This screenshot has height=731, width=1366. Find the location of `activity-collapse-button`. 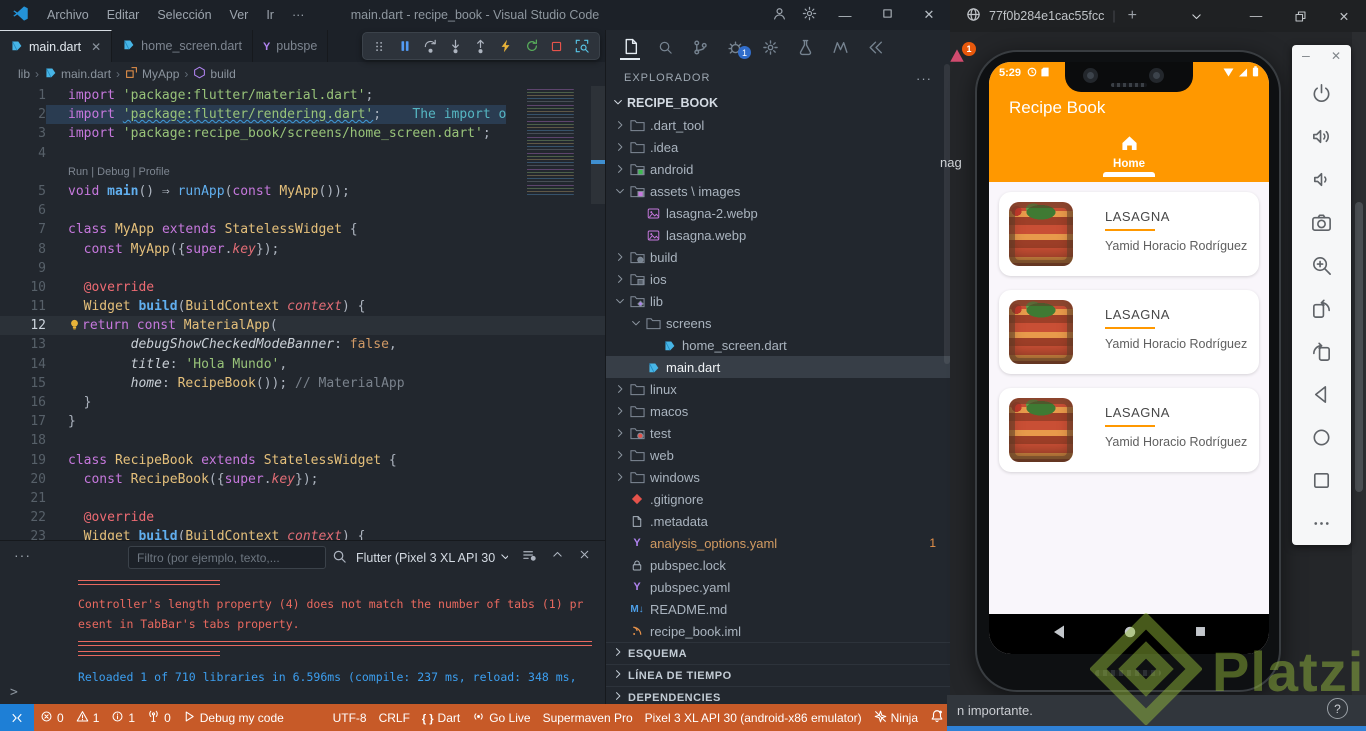

activity-collapse-button is located at coordinates (875, 47).